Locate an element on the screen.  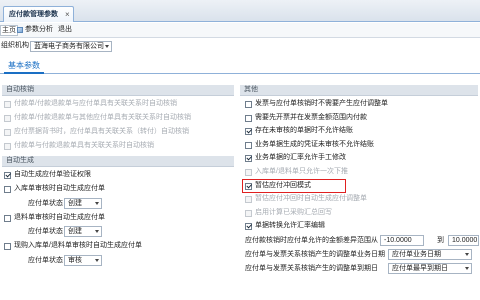
option-row: 存在未审核的单据时不允许结账 is located at coordinates (299, 131).